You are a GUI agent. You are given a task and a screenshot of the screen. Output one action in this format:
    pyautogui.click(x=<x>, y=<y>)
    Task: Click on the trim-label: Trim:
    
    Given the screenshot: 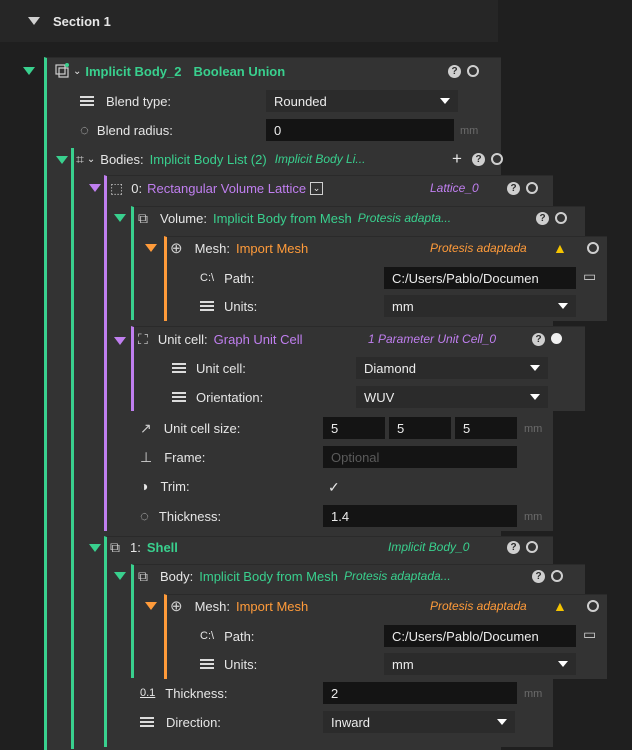 What is the action you would take?
    pyautogui.click(x=175, y=486)
    